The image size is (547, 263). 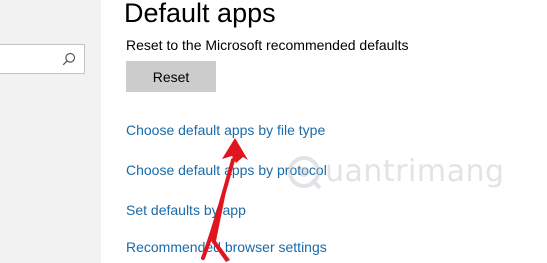 I want to click on choose-default-apps-by-file-type-link: Choose default apps by file type, so click(x=225, y=130).